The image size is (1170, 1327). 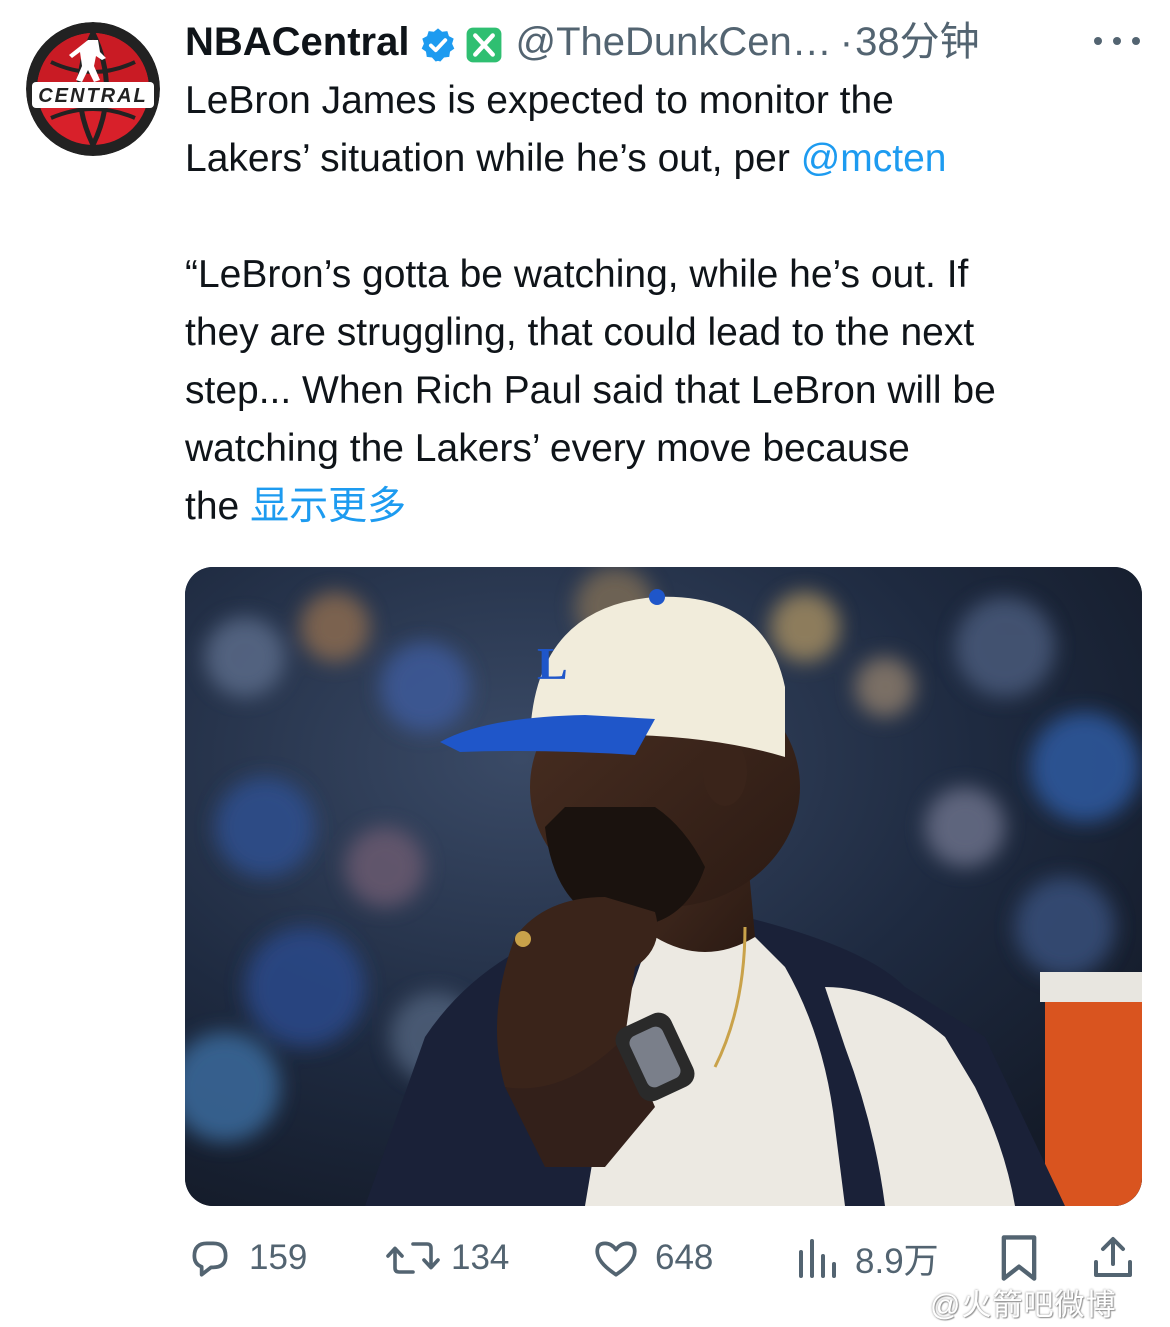 What do you see at coordinates (413, 1258) in the screenshot?
I see `retweet-icon` at bounding box center [413, 1258].